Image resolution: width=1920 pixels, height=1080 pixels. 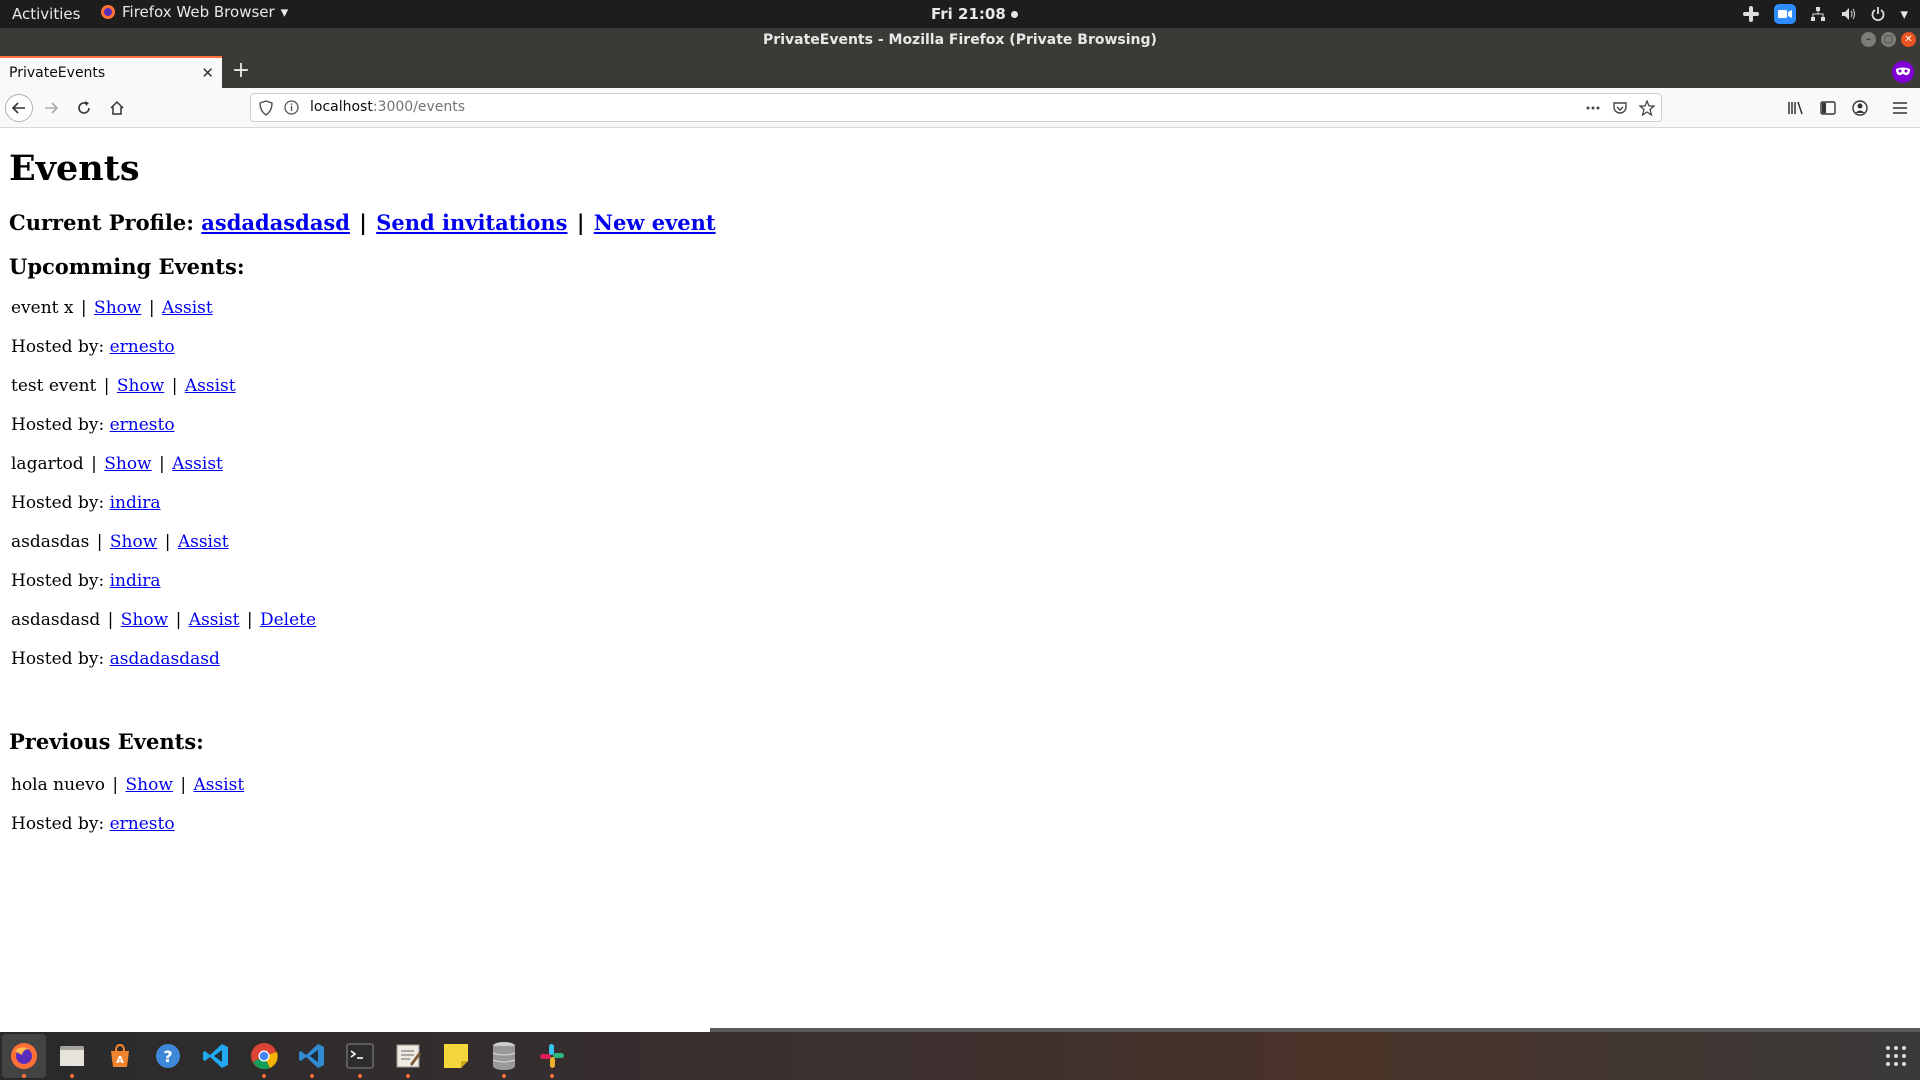 I want to click on tab-private-events: PrivateEvents ✕, so click(x=111, y=72).